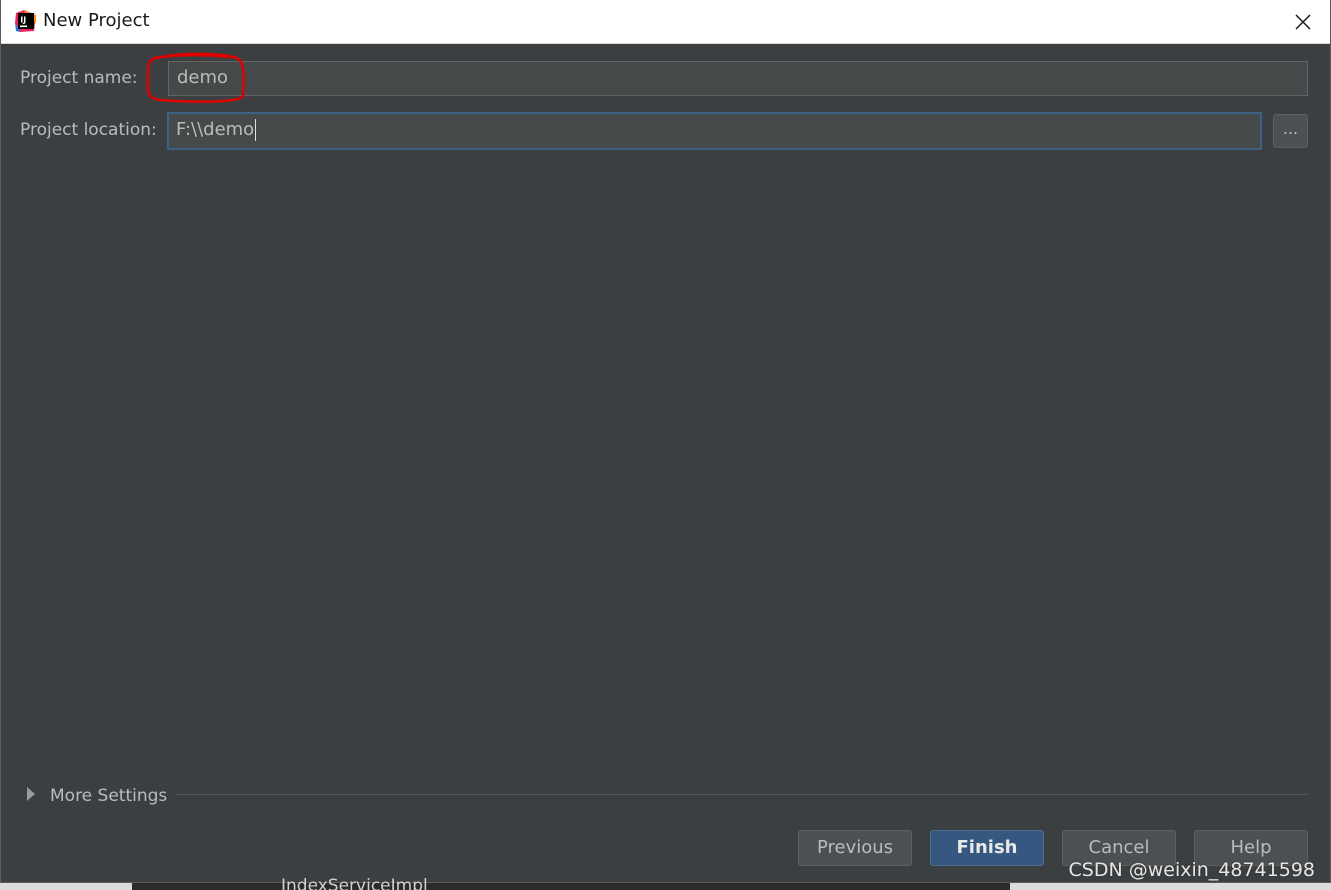  I want to click on project-name-input: demo, so click(738, 78).